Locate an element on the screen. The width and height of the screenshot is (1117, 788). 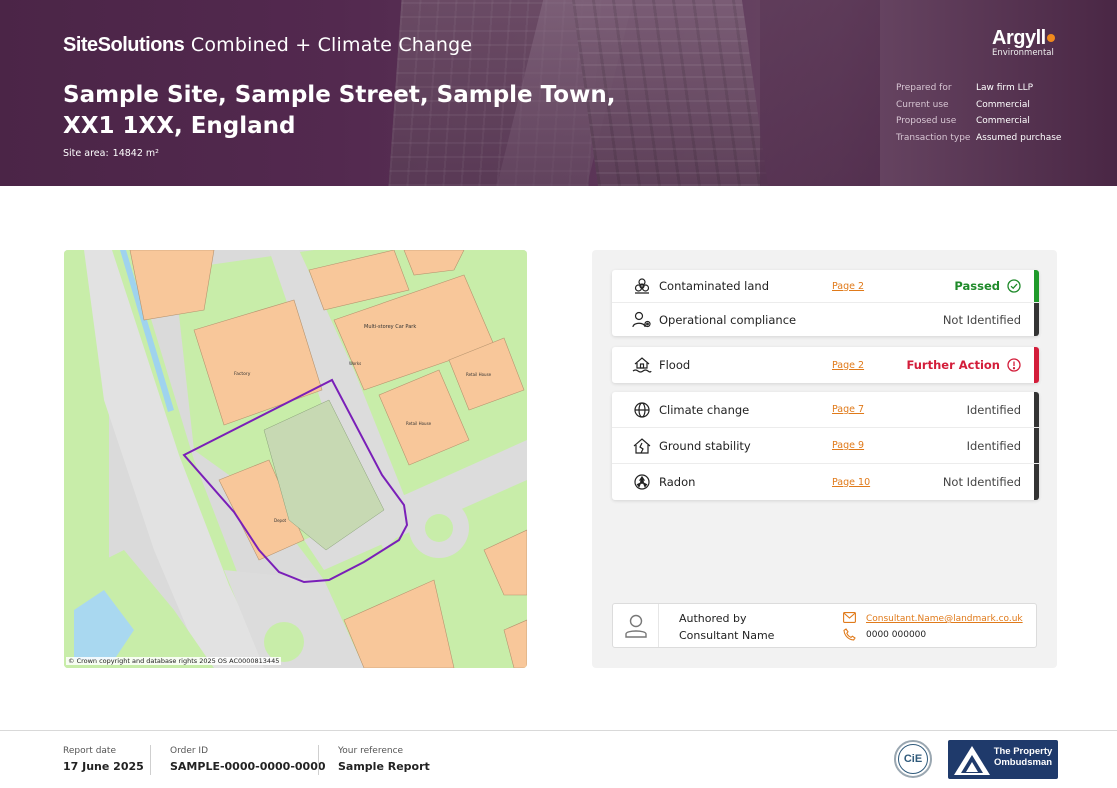
result-label: Contaminated land is located at coordinates (714, 286).